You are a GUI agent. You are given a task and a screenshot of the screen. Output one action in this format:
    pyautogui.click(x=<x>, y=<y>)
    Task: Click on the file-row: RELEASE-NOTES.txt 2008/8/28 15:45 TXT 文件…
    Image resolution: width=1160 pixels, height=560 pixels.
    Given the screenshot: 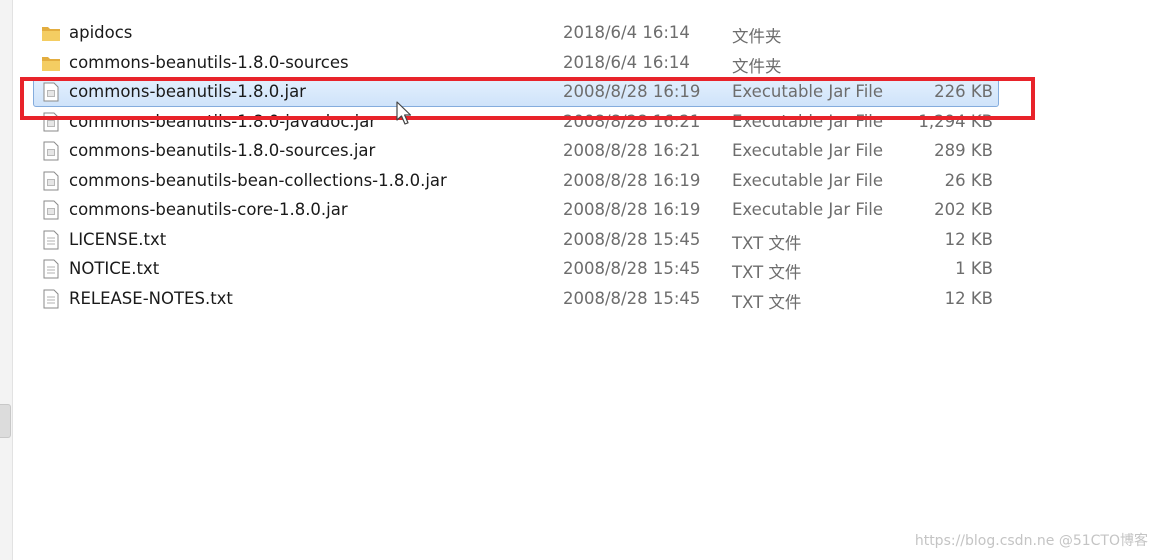 What is the action you would take?
    pyautogui.click(x=516, y=299)
    